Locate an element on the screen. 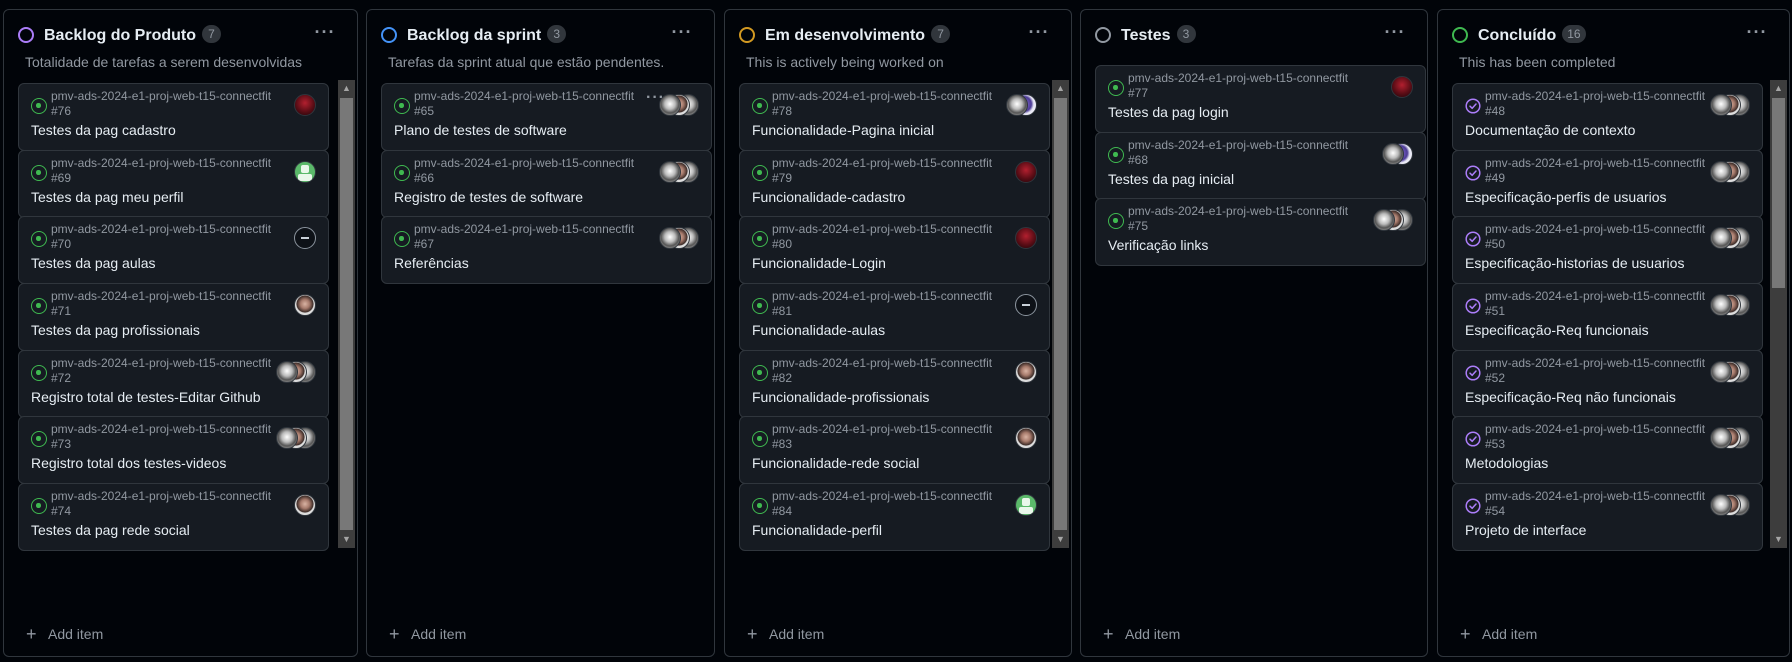 The height and width of the screenshot is (662, 1792). issue-title: Registro total de testes-Editar Github is located at coordinates (146, 397).